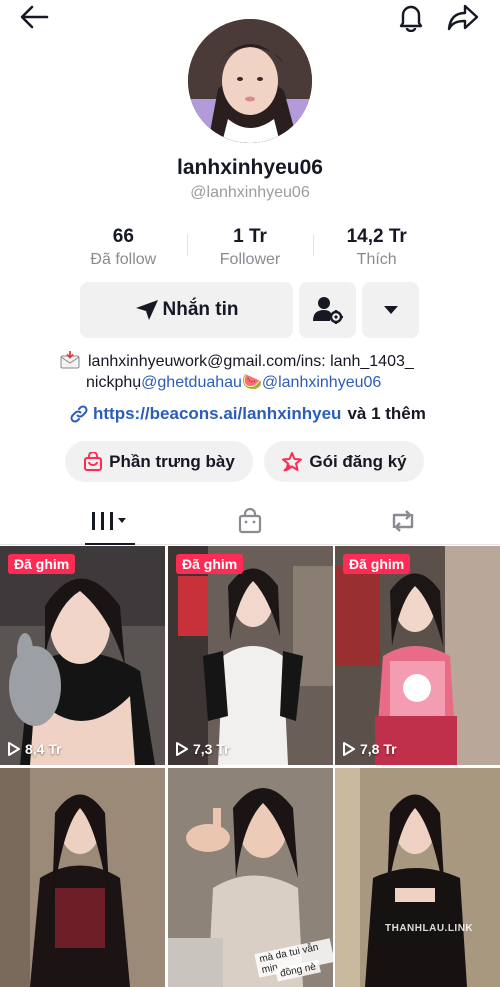  I want to click on more-options-button, so click(390, 310).